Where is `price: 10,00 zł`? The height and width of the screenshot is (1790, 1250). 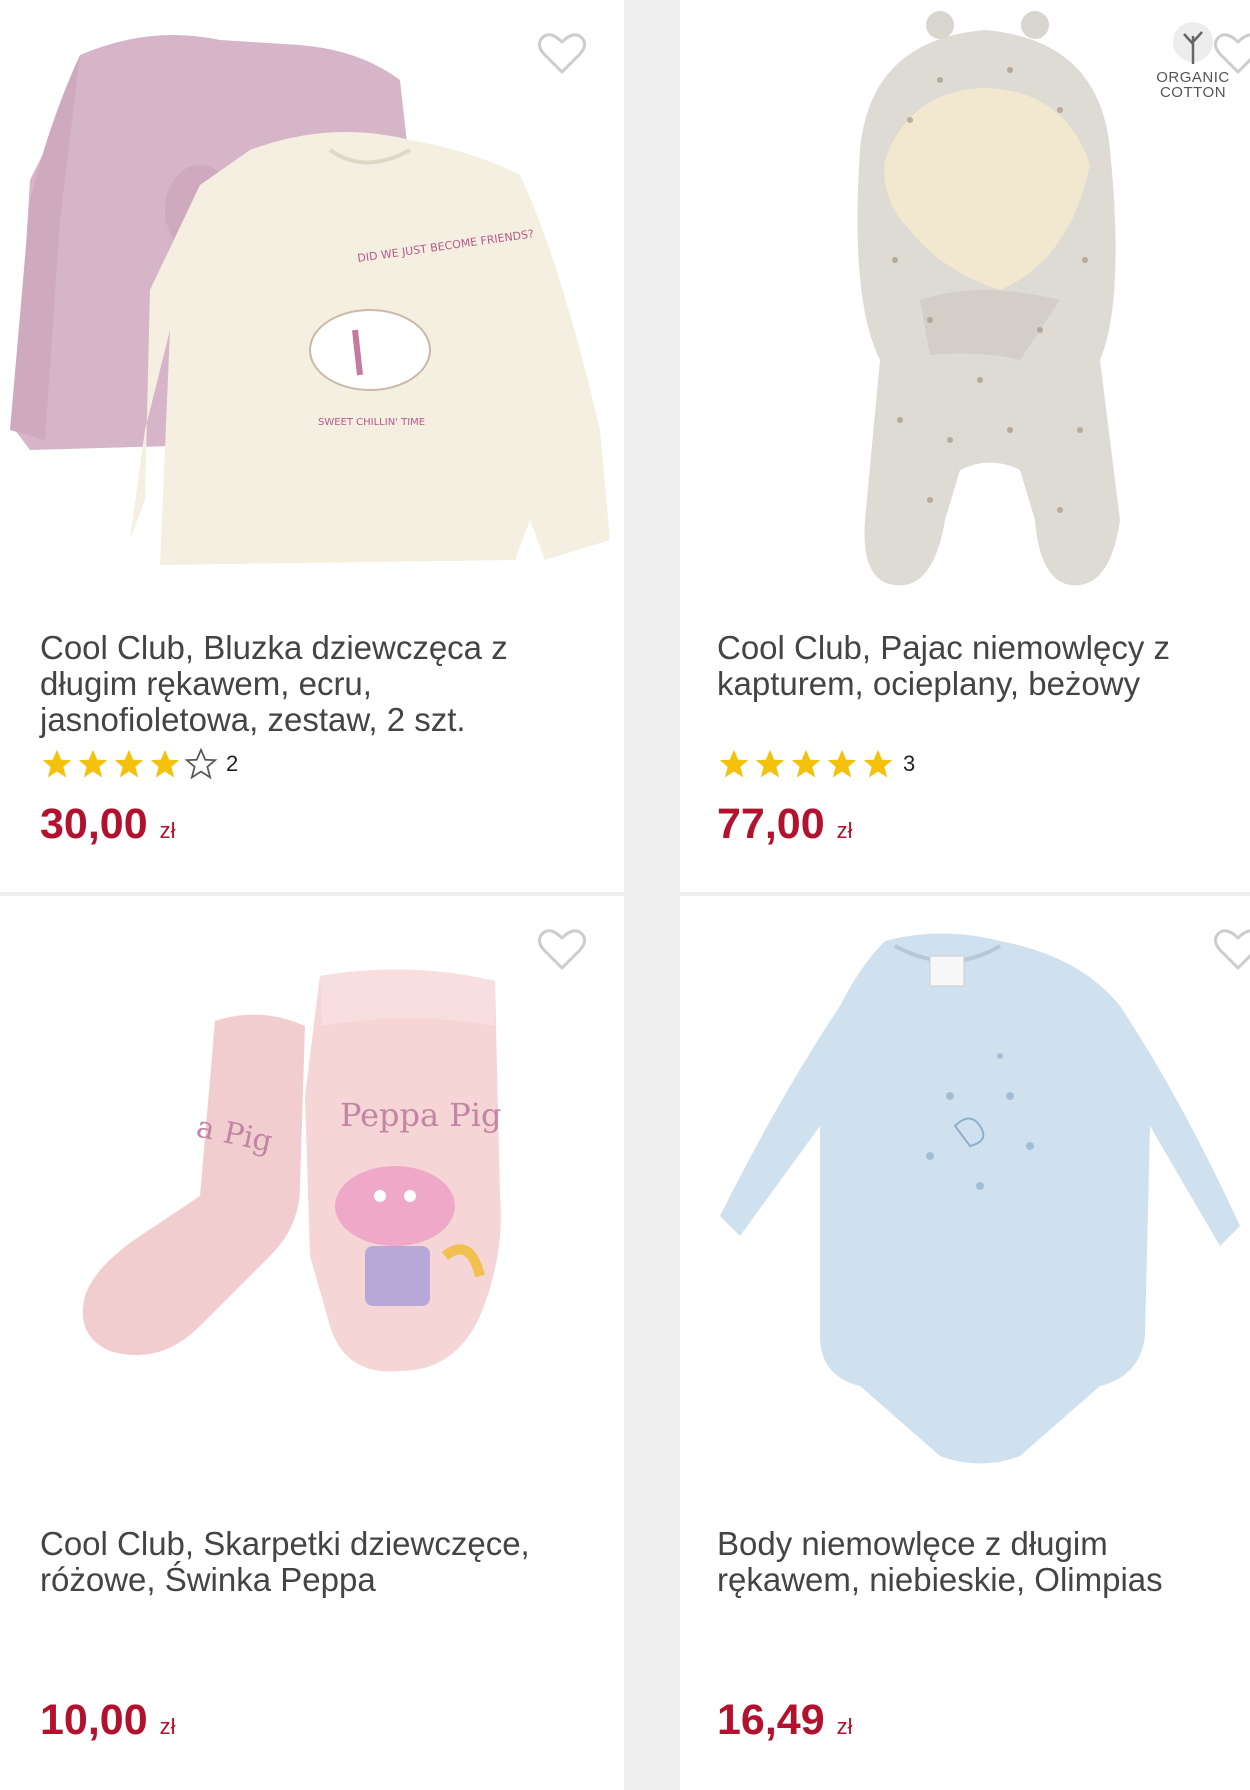 price: 10,00 zł is located at coordinates (108, 1720).